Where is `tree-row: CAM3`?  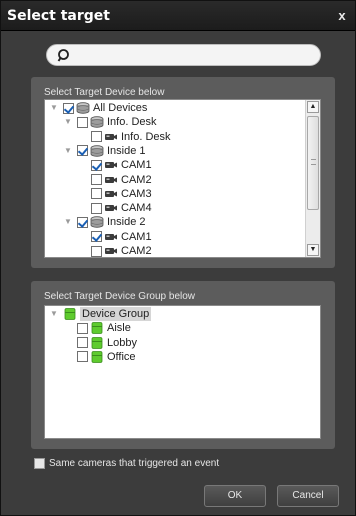
tree-row: CAM3 is located at coordinates (114, 194).